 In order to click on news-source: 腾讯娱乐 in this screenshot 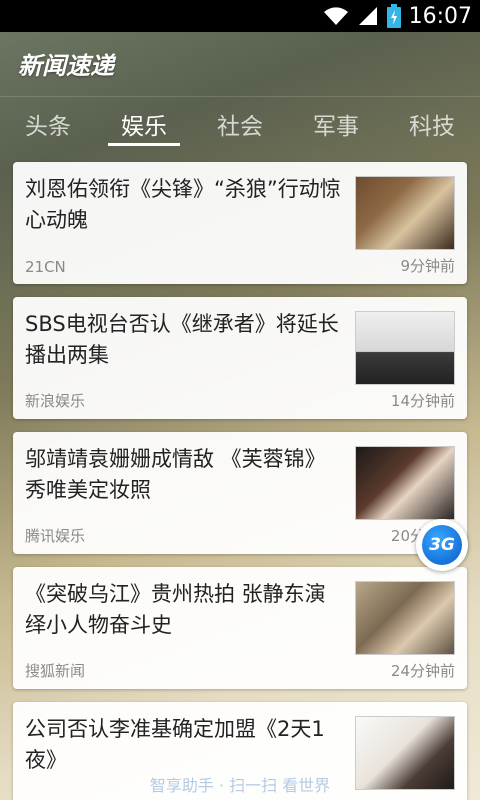, I will do `click(55, 536)`.